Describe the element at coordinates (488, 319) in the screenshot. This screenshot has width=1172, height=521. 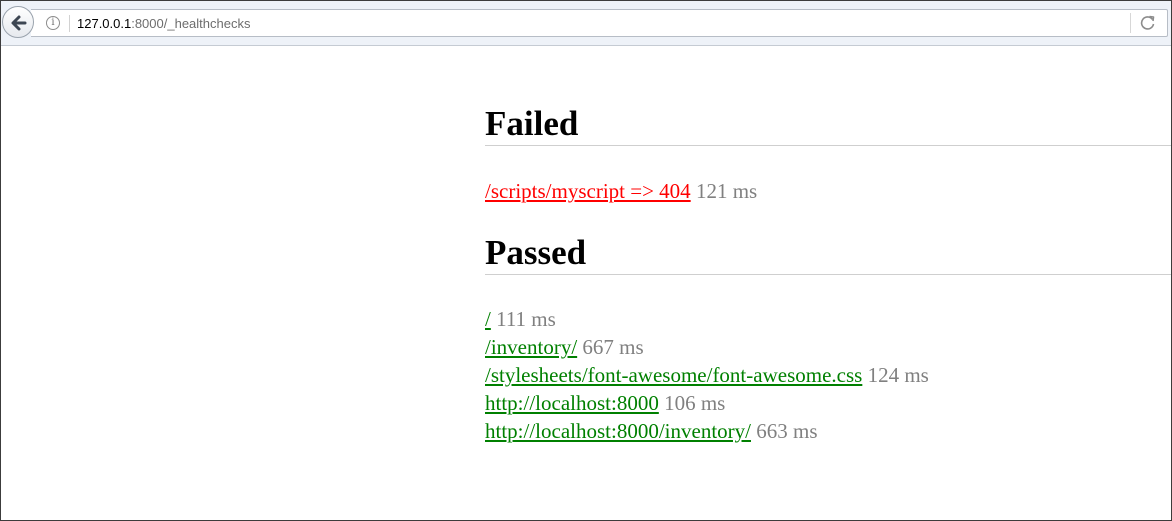
I see `check-link: /` at that location.